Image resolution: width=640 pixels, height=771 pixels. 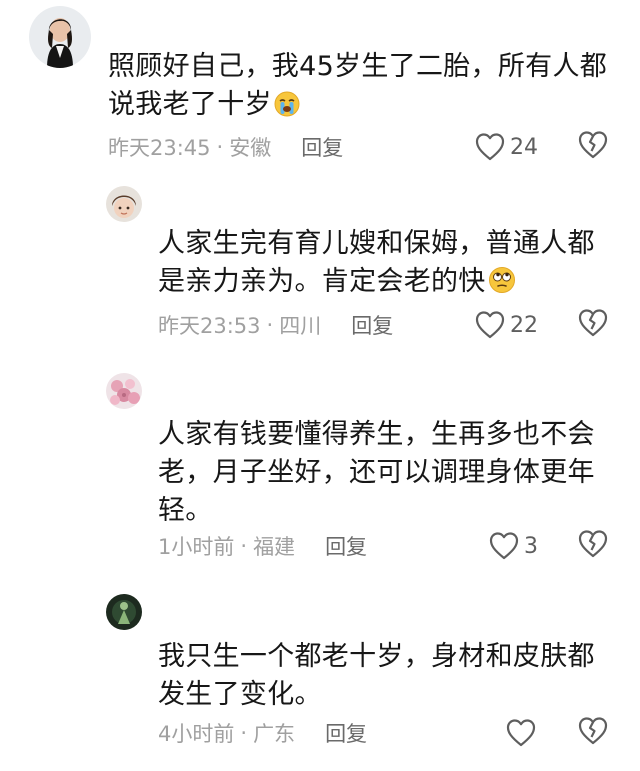 What do you see at coordinates (274, 547) in the screenshot?
I see `comment-location: 福建` at bounding box center [274, 547].